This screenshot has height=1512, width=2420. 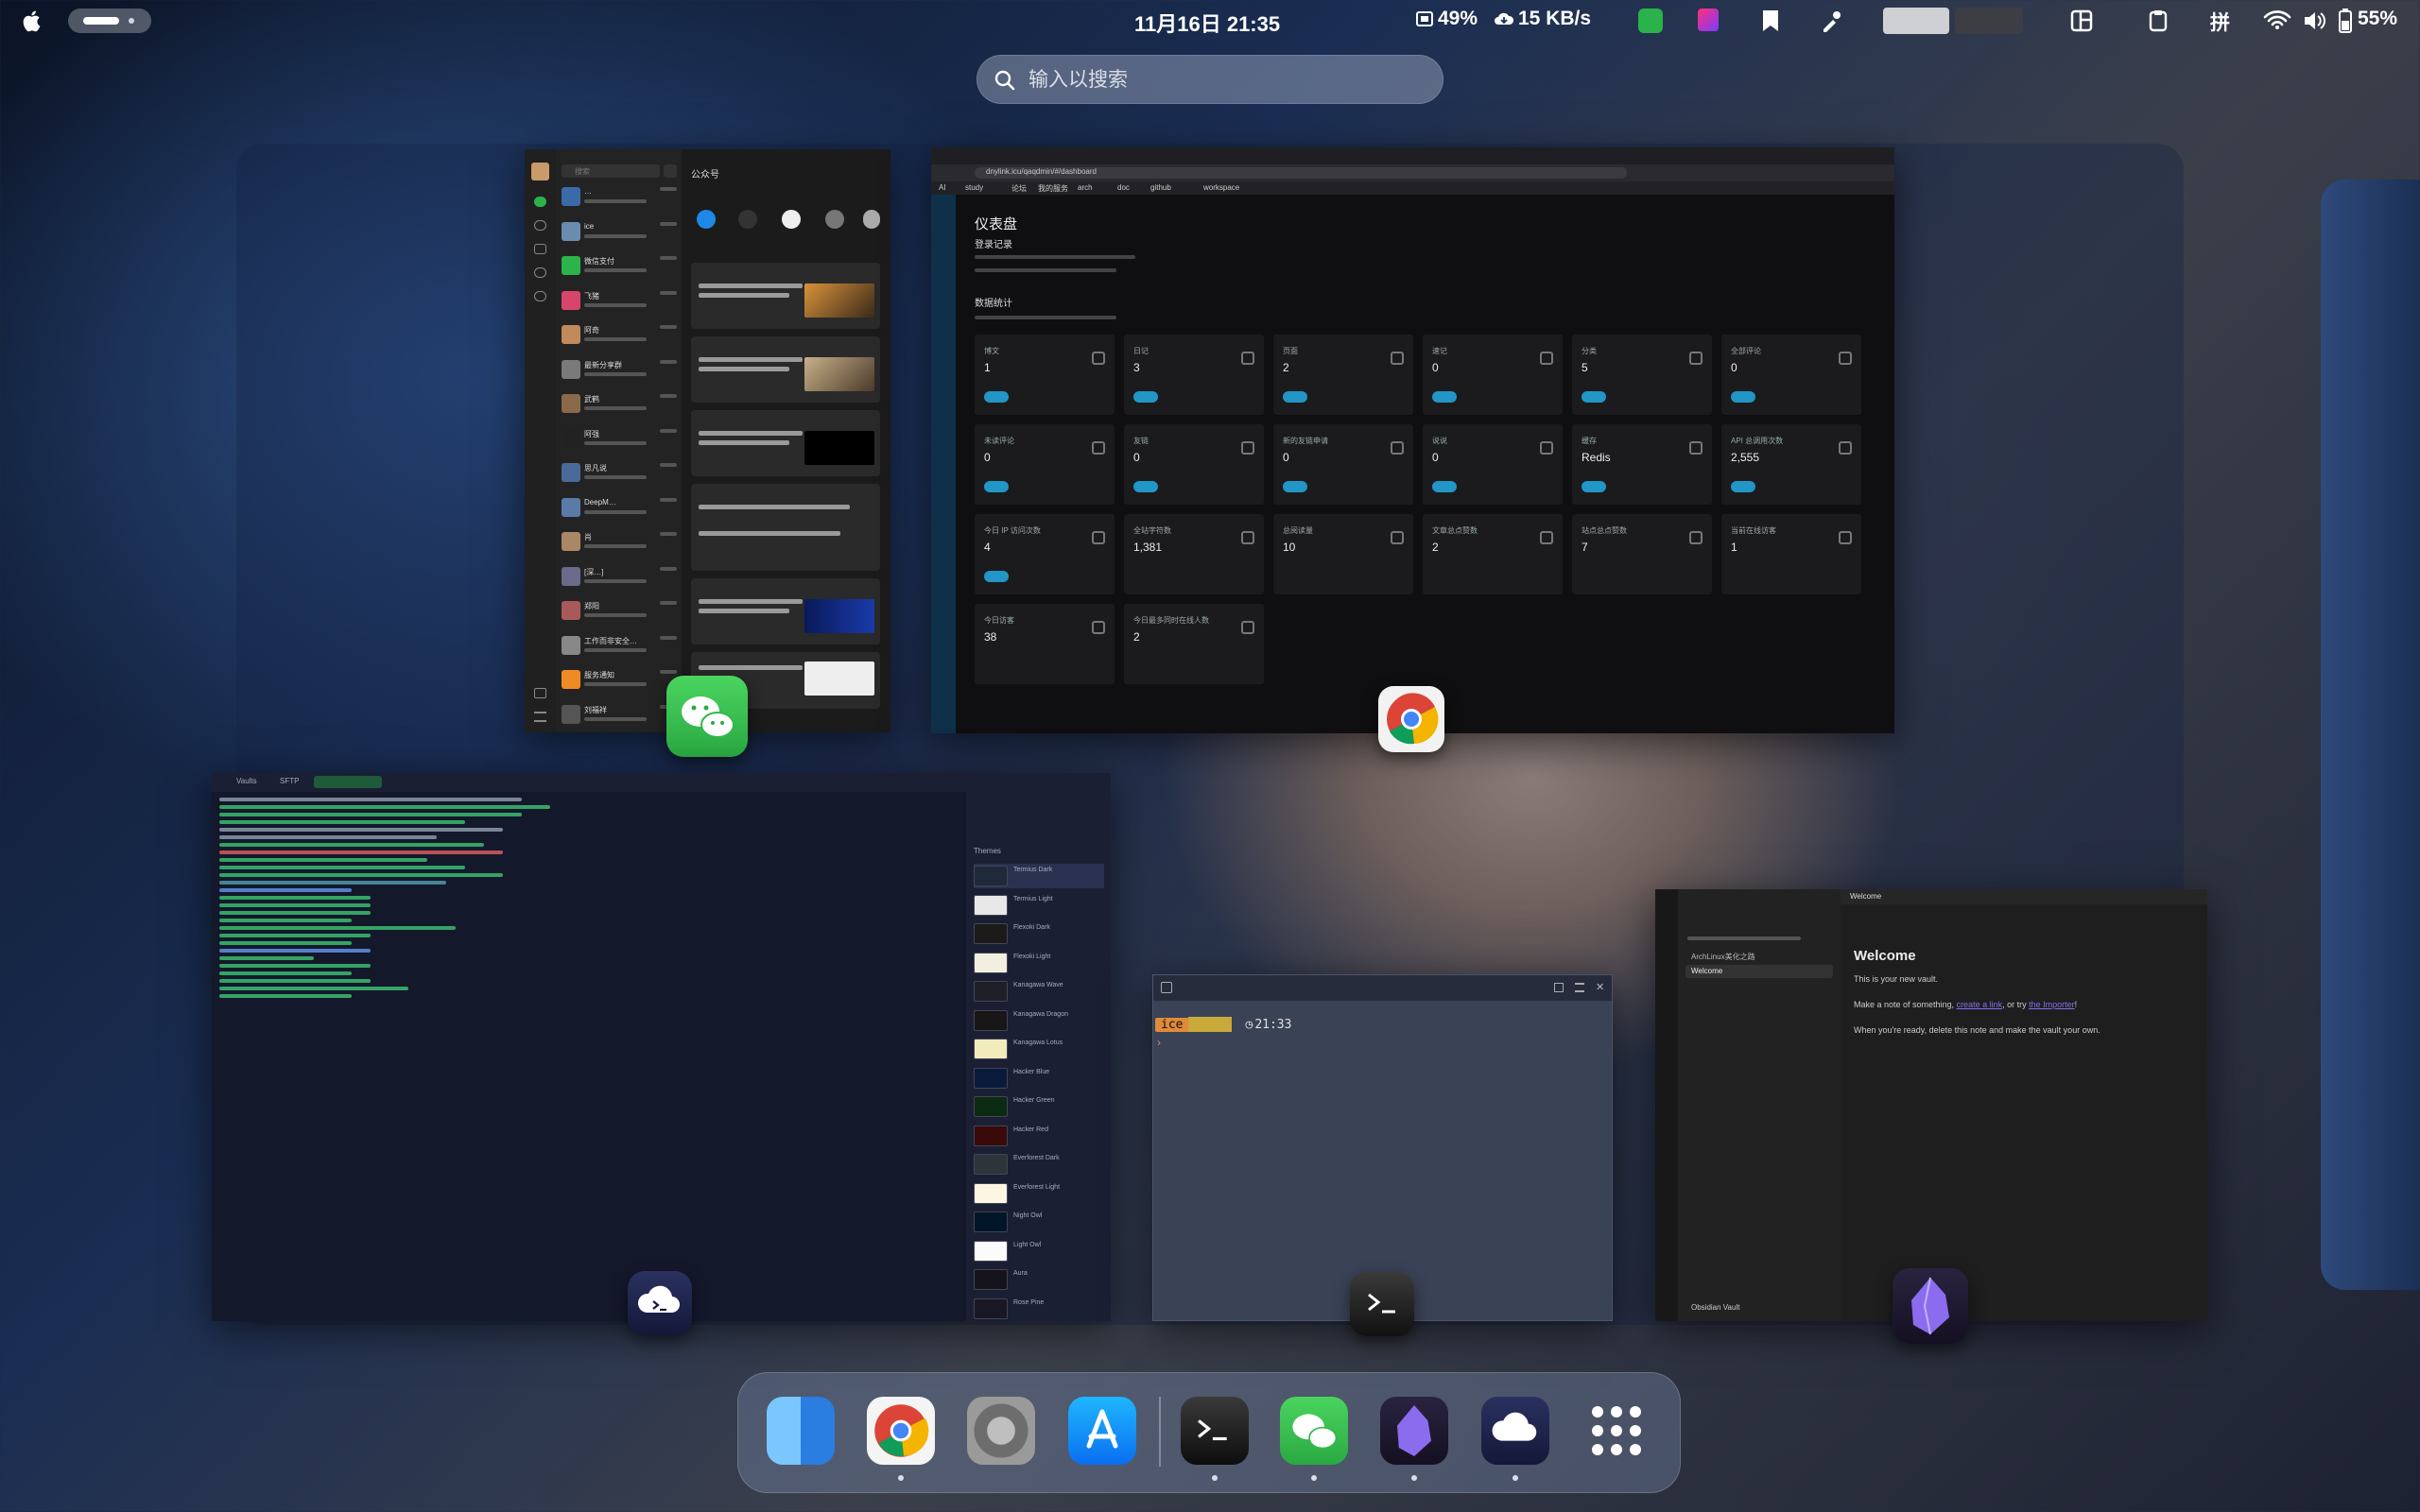 What do you see at coordinates (1580, 987) in the screenshot?
I see `menu-icon` at bounding box center [1580, 987].